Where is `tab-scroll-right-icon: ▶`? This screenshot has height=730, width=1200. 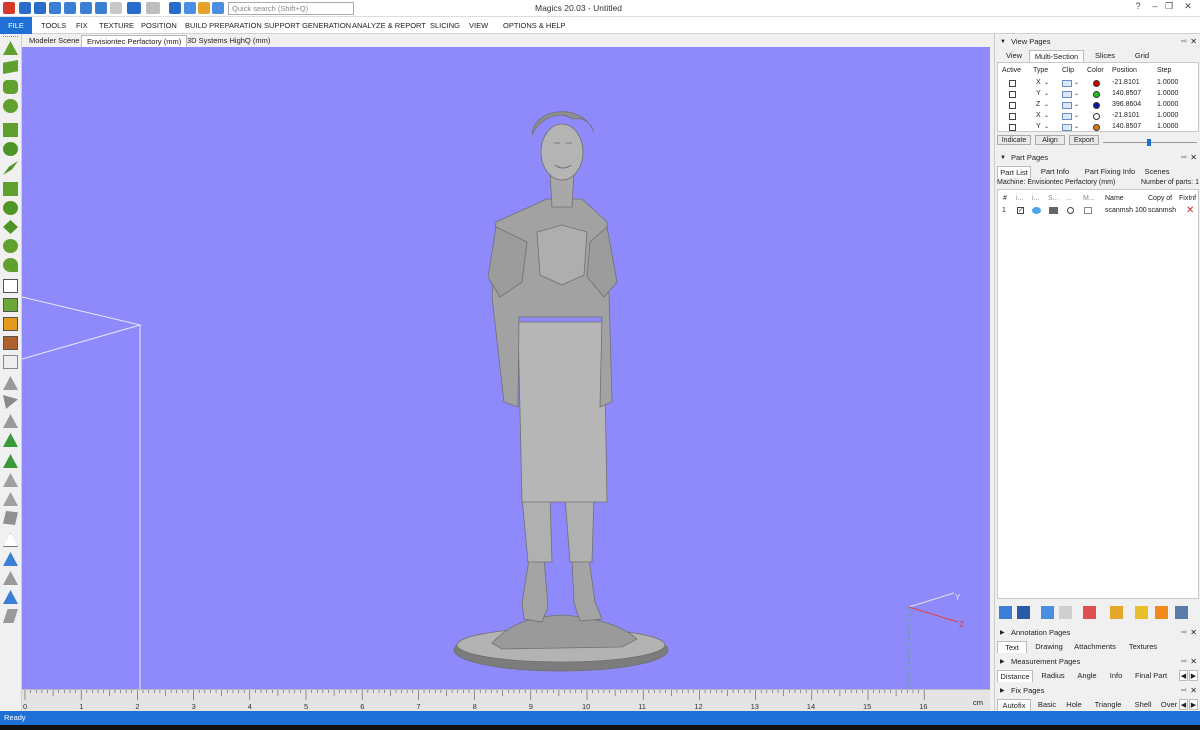 tab-scroll-right-icon: ▶ is located at coordinates (1193, 675).